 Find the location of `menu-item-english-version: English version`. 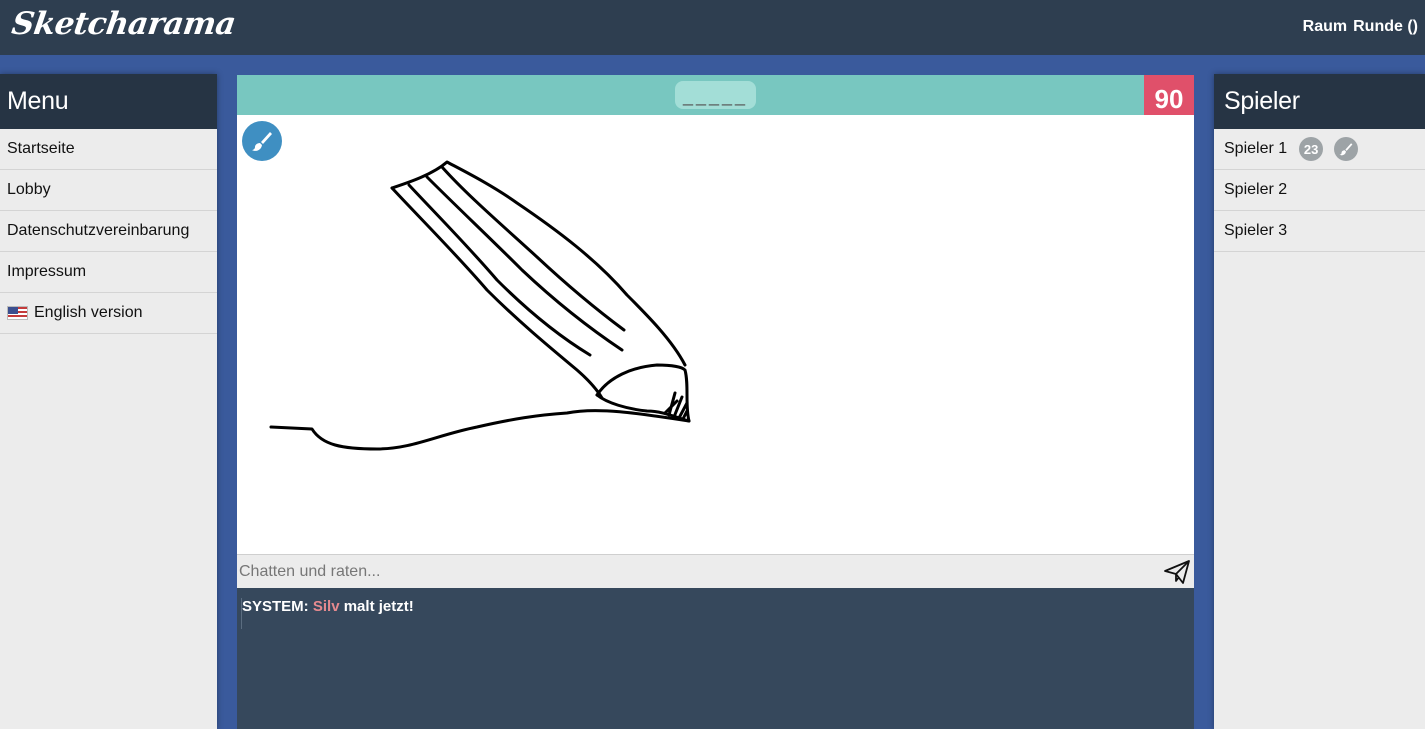

menu-item-english-version: English version is located at coordinates (108, 313).